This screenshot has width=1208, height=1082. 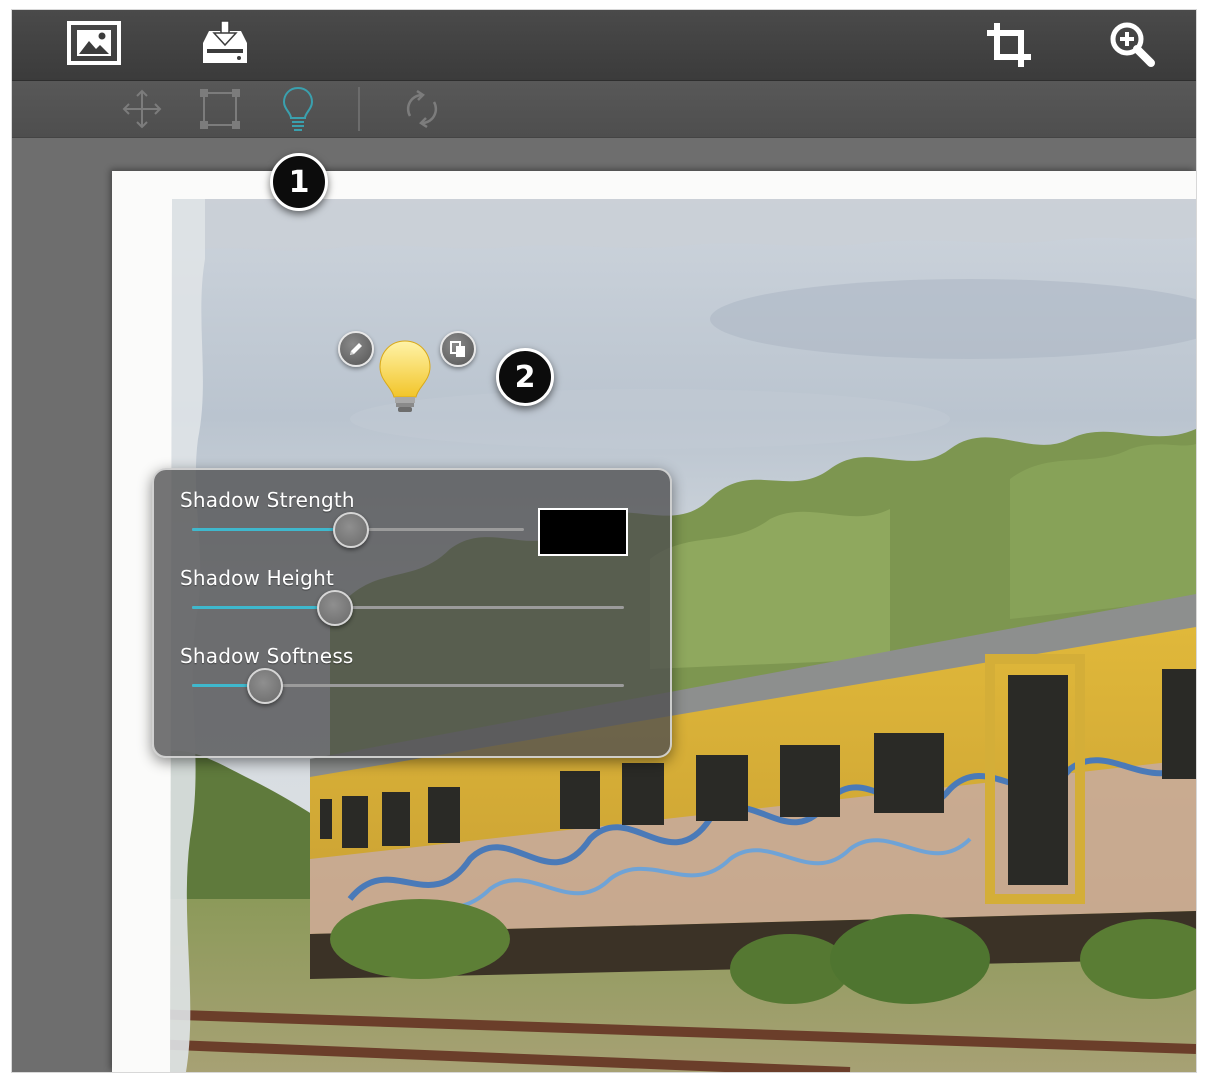 I want to click on shadow-height-fill, so click(x=263, y=607).